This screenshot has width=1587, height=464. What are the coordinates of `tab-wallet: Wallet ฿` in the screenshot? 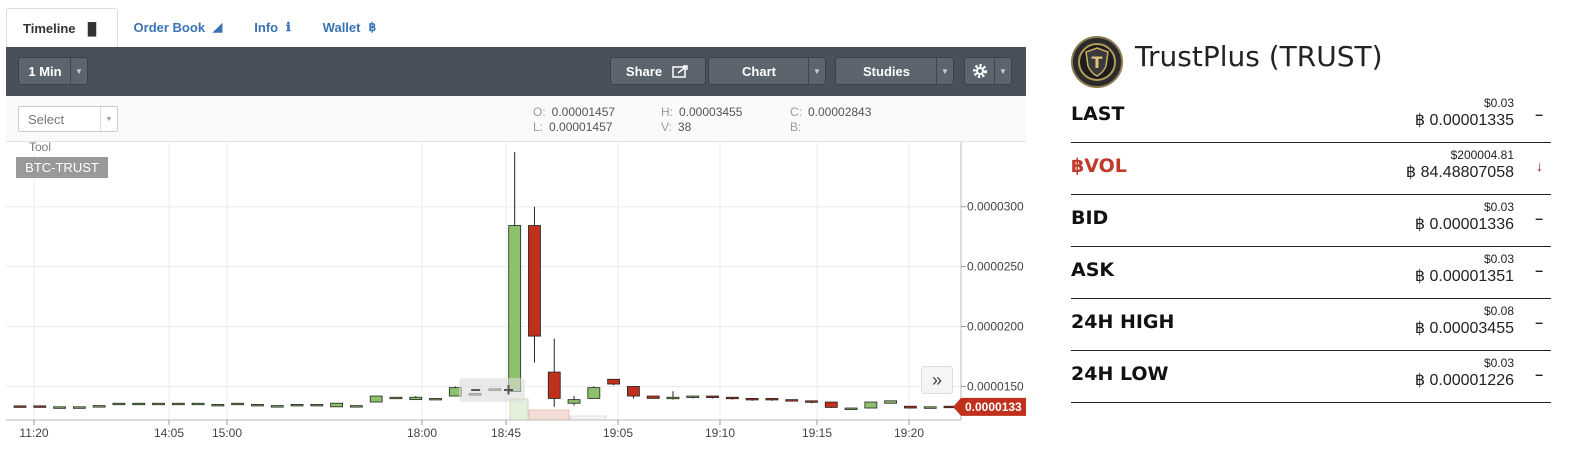 It's located at (349, 27).